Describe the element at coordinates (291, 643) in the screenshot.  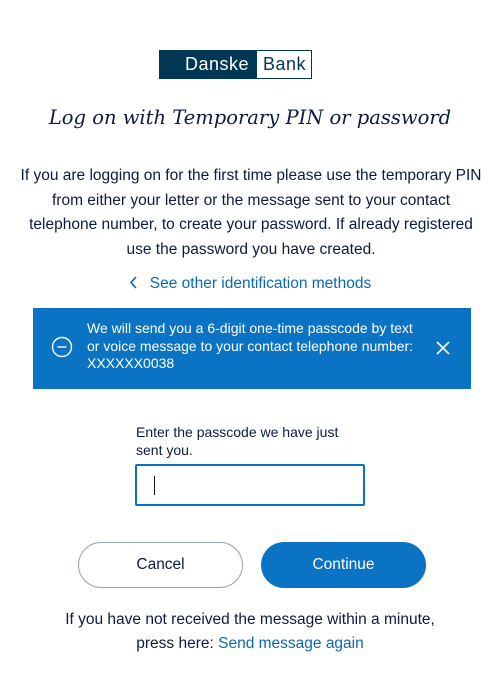
I see `send-message-again-link: Send message again` at that location.